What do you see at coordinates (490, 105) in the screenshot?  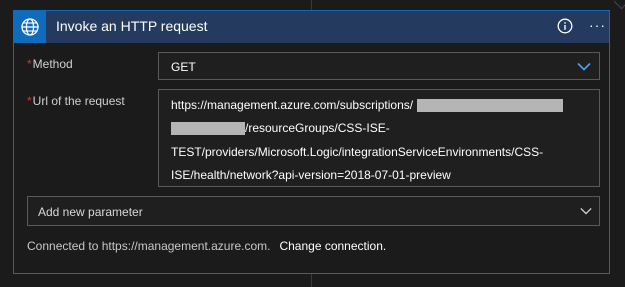 I see `redacted-subscription-id` at bounding box center [490, 105].